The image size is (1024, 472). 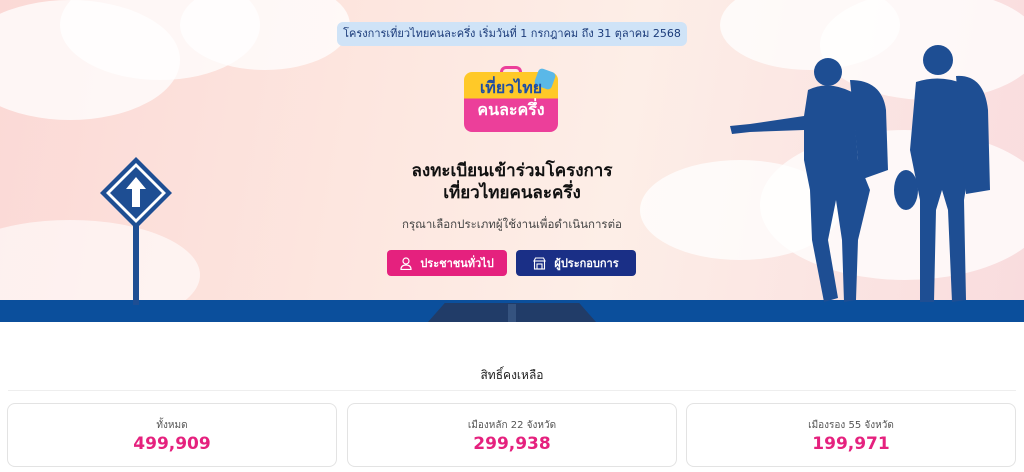 I want to click on quota-card-value: 199,971, so click(x=851, y=444).